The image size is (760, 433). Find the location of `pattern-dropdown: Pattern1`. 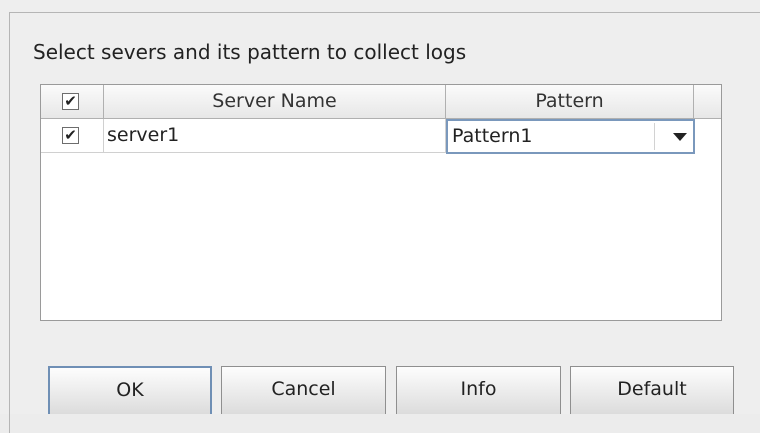

pattern-dropdown: Pattern1 is located at coordinates (570, 136).